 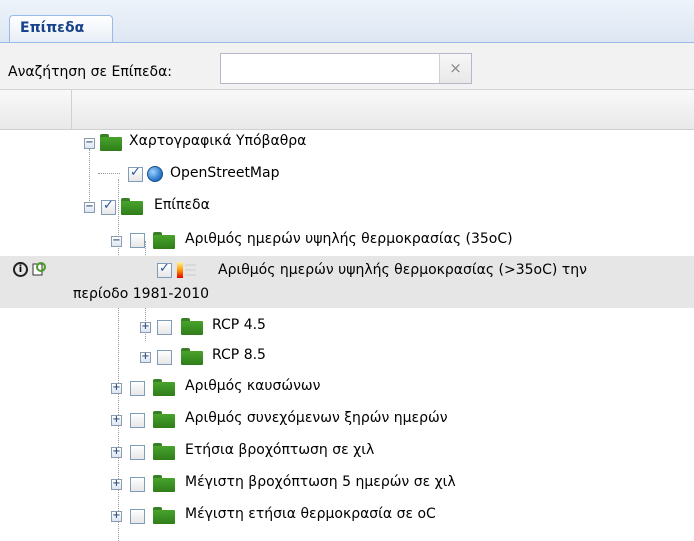 I want to click on tab-strip: Επίπεδα, so click(x=347, y=21).